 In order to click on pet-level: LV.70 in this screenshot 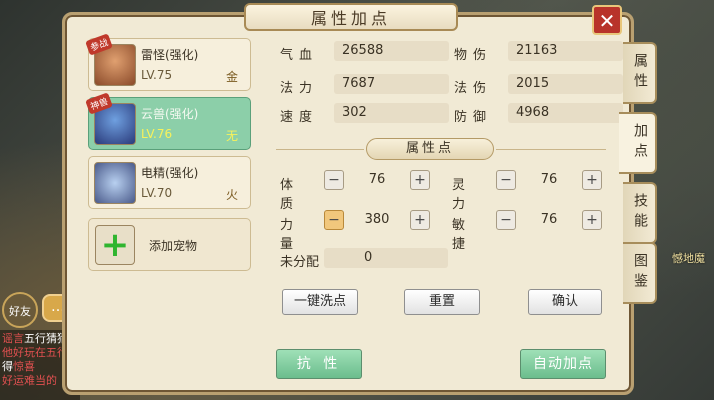, I will do `click(157, 193)`.